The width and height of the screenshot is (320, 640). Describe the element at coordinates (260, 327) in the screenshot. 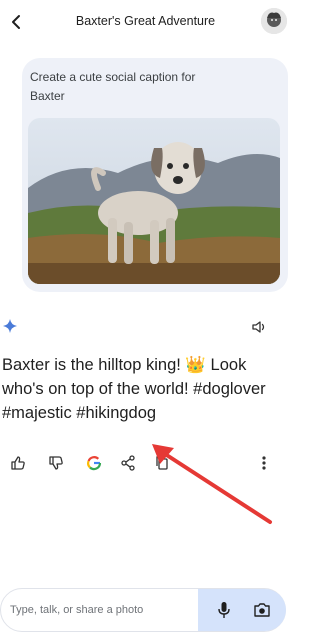

I see `speaker-icon` at that location.